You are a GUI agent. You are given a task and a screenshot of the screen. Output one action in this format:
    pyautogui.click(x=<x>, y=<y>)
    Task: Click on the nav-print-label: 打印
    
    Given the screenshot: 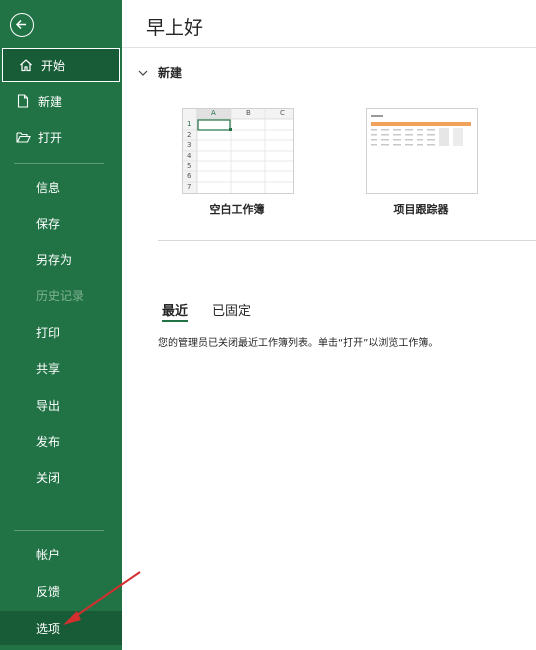 What is the action you would take?
    pyautogui.click(x=48, y=332)
    